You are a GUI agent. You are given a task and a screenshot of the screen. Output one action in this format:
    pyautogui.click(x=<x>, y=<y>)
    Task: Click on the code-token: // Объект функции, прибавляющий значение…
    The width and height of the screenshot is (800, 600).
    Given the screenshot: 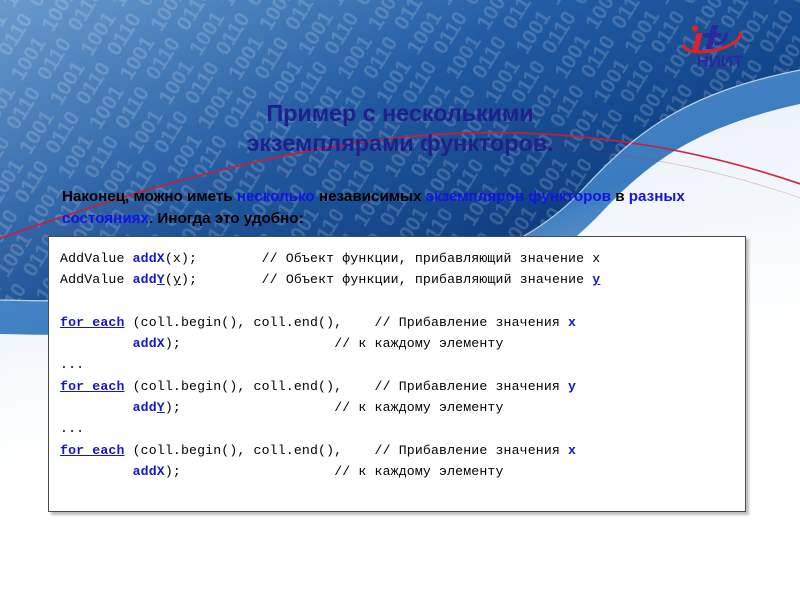 What is the action you would take?
    pyautogui.click(x=431, y=258)
    